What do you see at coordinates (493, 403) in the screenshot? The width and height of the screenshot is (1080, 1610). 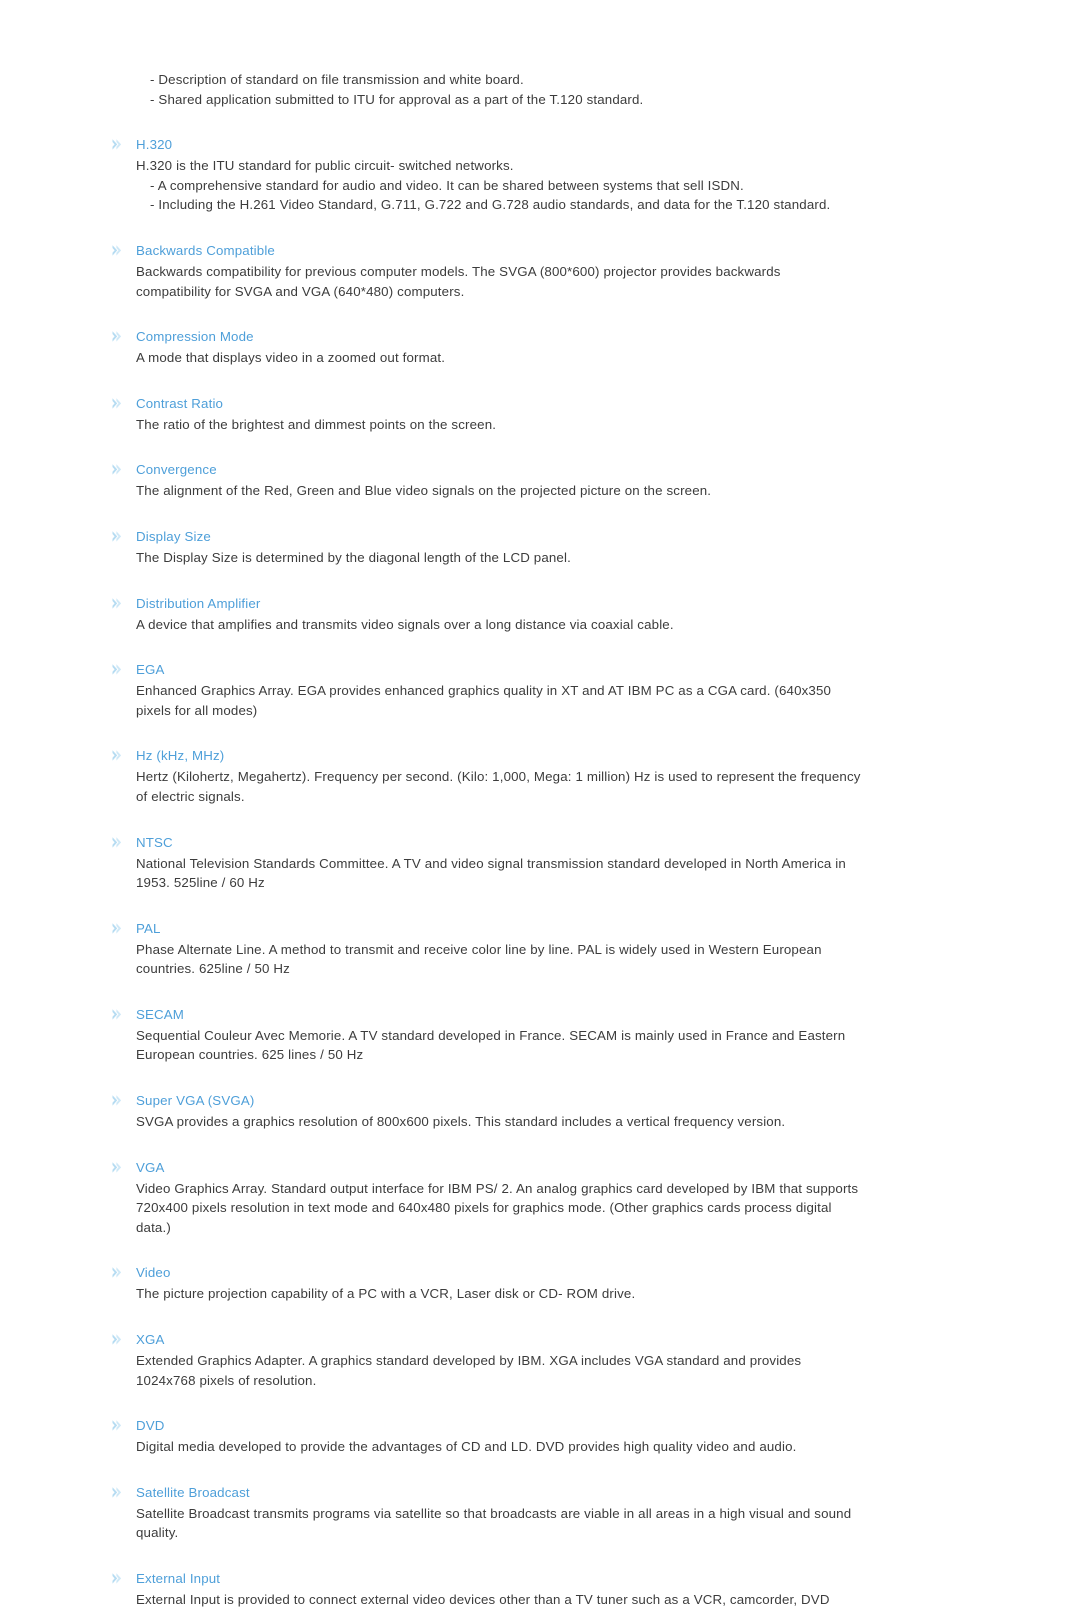 I see `glossary-term: Contrast Ratio` at bounding box center [493, 403].